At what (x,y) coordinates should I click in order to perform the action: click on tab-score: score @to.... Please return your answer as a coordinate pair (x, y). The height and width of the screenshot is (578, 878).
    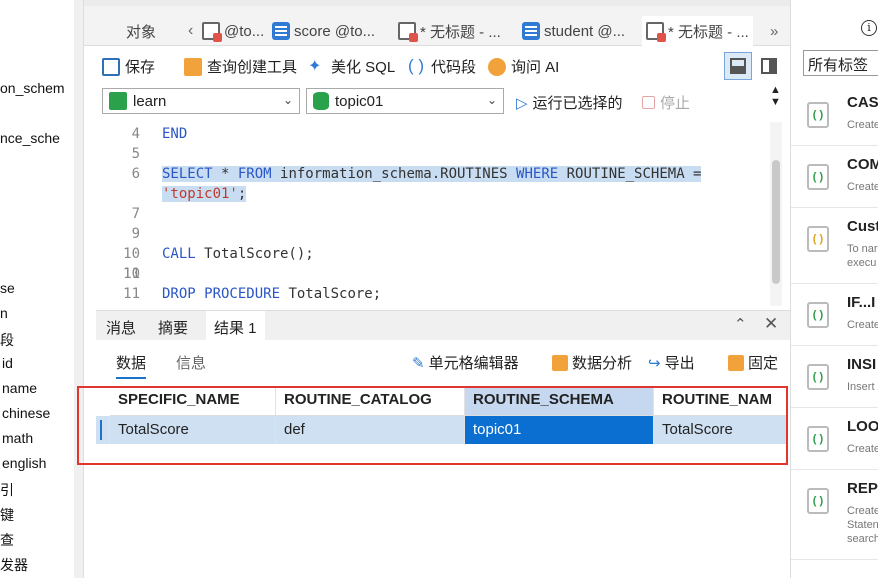
    Looking at the image, I should click on (323, 31).